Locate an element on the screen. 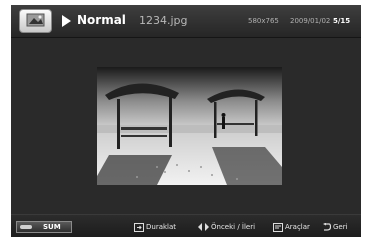 The image size is (370, 243). sum-label: SUM is located at coordinates (52, 227).